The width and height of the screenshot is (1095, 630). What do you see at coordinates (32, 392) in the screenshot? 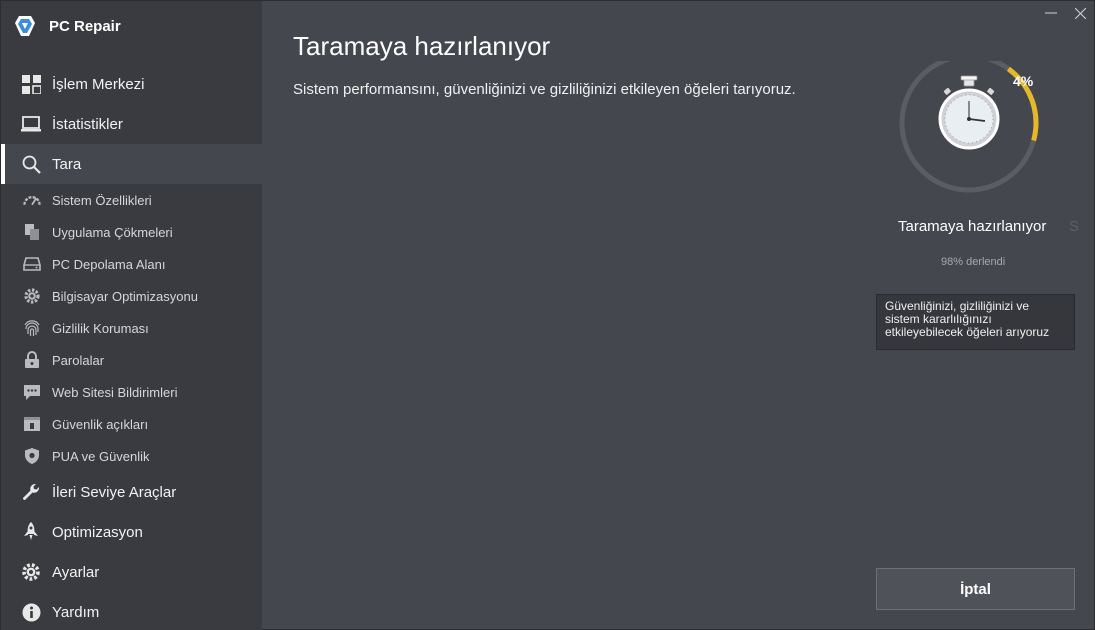
I see `chat-icon` at bounding box center [32, 392].